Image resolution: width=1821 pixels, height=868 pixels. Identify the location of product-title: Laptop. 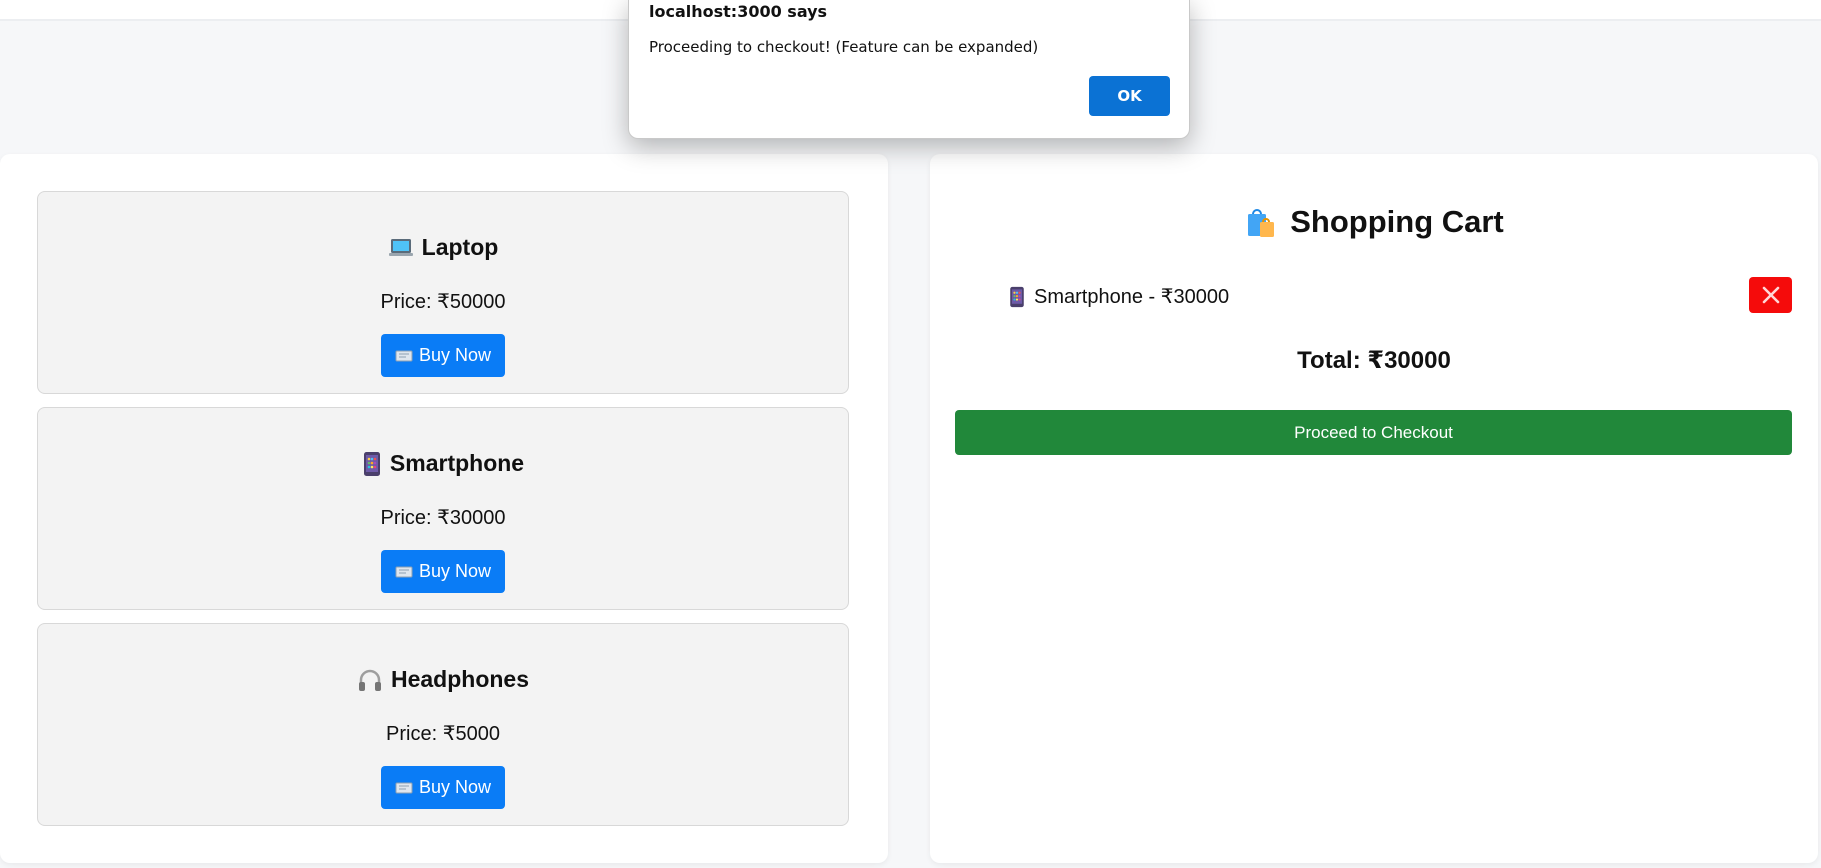
(443, 247).